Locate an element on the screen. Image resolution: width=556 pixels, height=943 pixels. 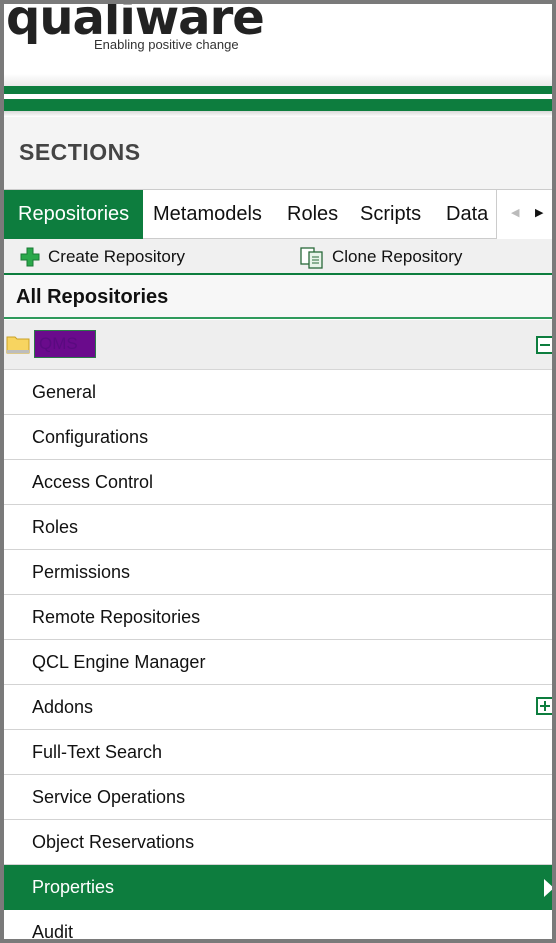
all-repositories-heading: All Repositories is located at coordinates (278, 297).